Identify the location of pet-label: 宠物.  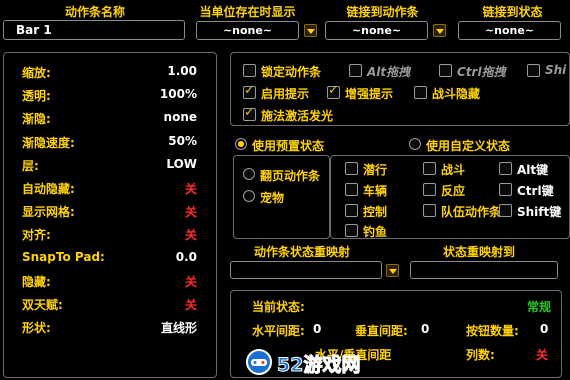
(272, 198).